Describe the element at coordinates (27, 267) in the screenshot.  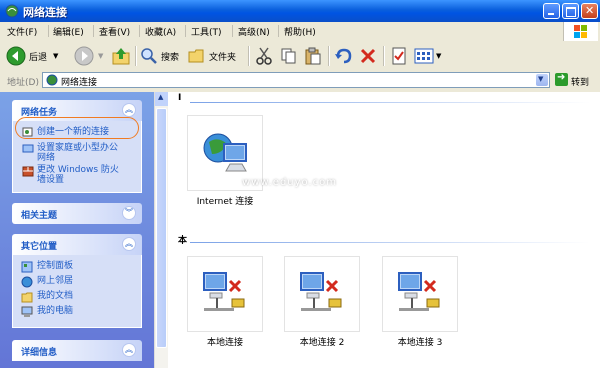
I see `control-panel-icon` at that location.